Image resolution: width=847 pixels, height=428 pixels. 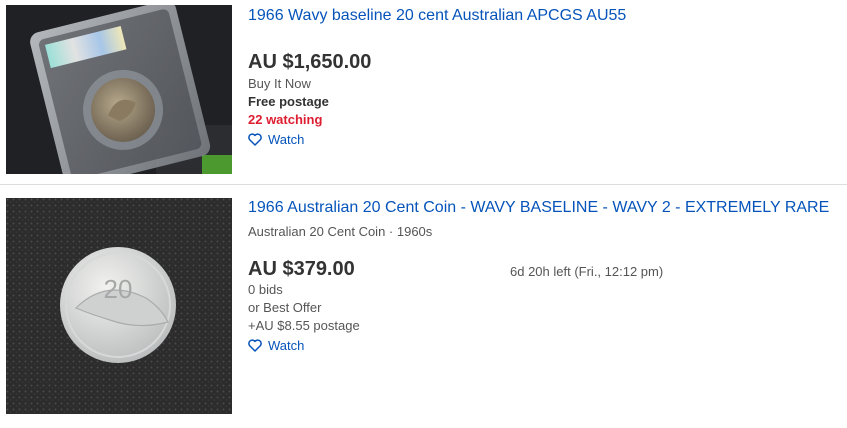 What do you see at coordinates (340, 231) in the screenshot?
I see `item-subtitle: Australian 20 Cent Coin · 1960s` at bounding box center [340, 231].